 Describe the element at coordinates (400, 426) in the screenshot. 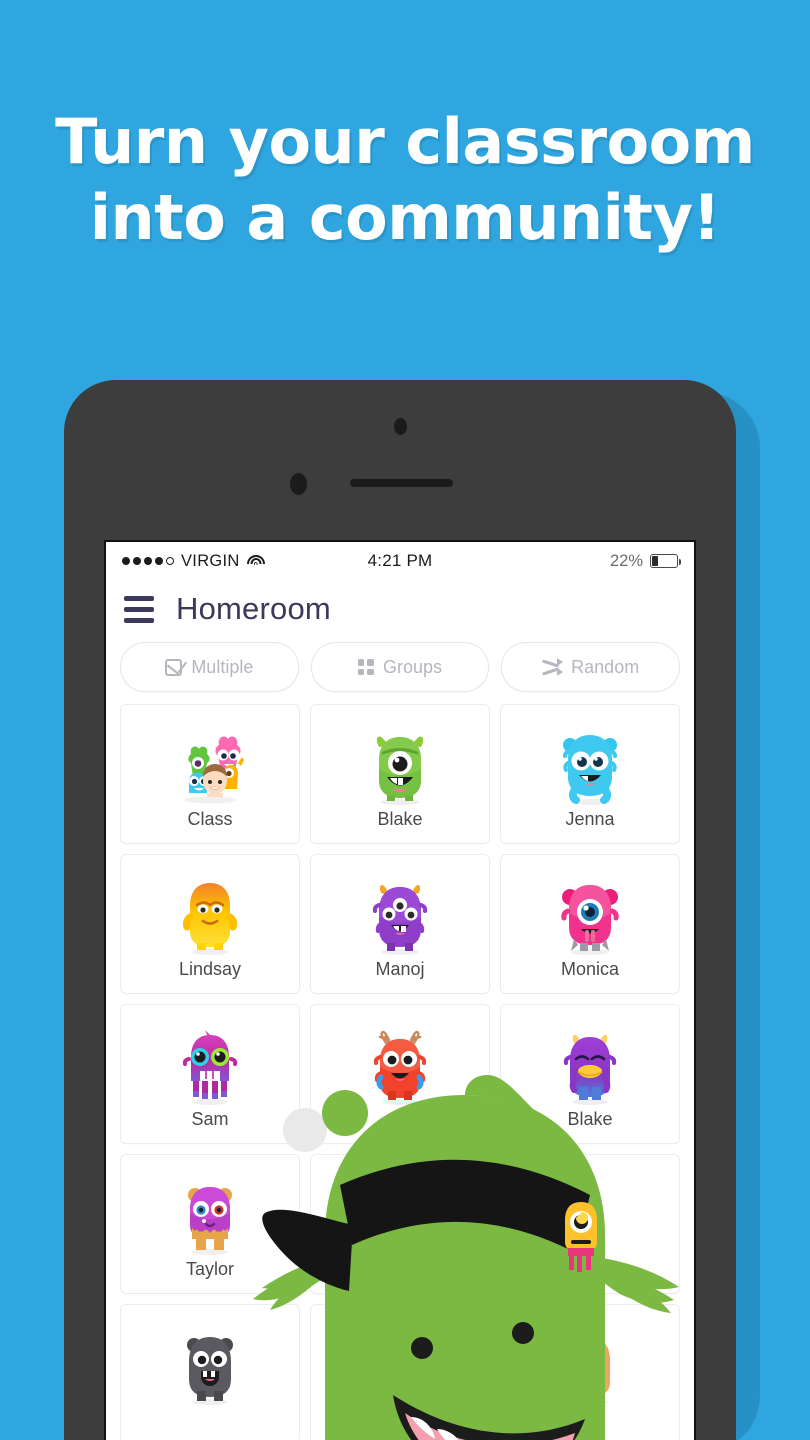

I see `front-camera-icon` at that location.